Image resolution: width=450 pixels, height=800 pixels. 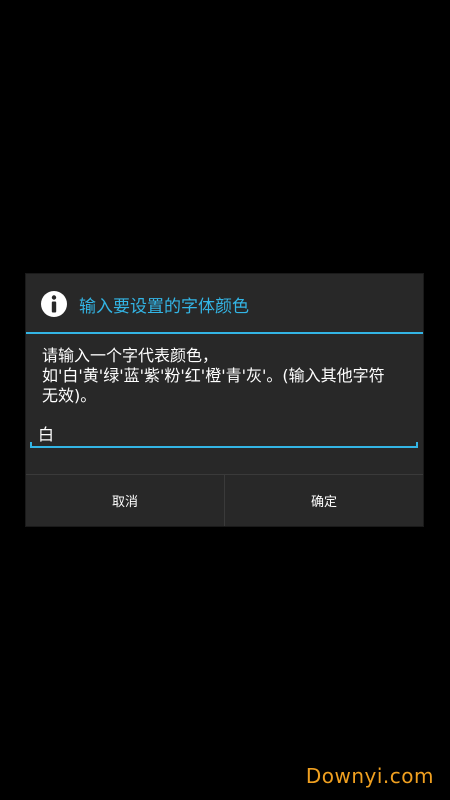 What do you see at coordinates (164, 307) in the screenshot?
I see `dialog-title: 输入要设置的字体颜色` at bounding box center [164, 307].